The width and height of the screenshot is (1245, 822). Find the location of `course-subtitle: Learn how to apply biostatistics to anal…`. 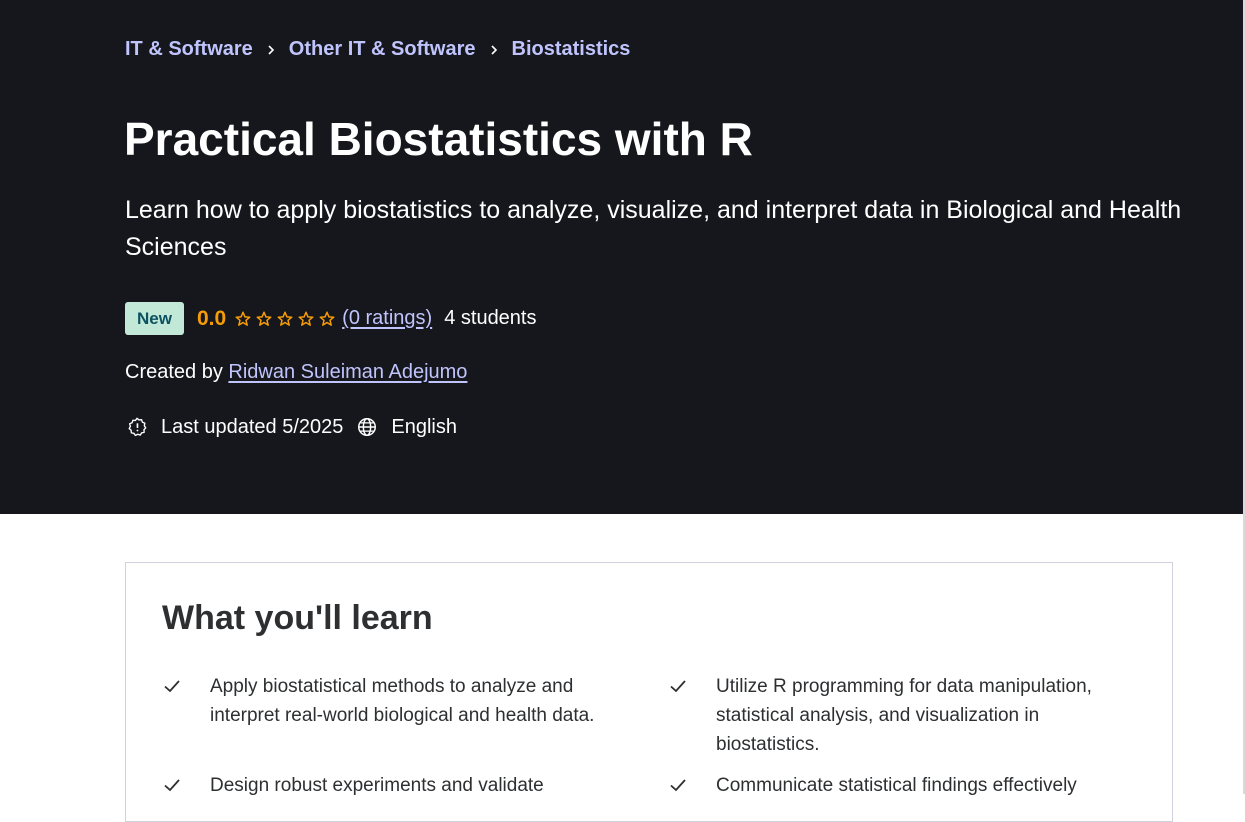

course-subtitle: Learn how to apply biostatistics to anal… is located at coordinates (653, 228).